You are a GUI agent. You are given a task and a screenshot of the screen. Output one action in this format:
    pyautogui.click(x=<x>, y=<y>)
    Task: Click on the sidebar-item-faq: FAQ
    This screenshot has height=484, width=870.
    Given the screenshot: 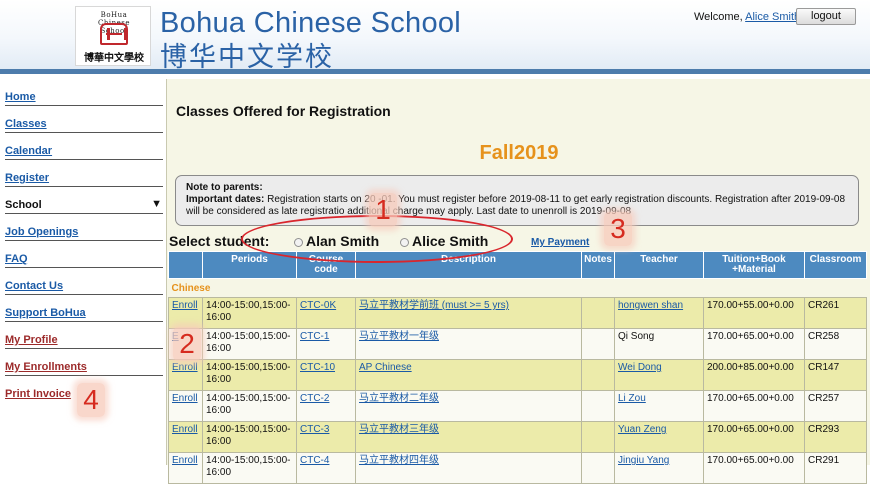 What is the action you would take?
    pyautogui.click(x=84, y=254)
    